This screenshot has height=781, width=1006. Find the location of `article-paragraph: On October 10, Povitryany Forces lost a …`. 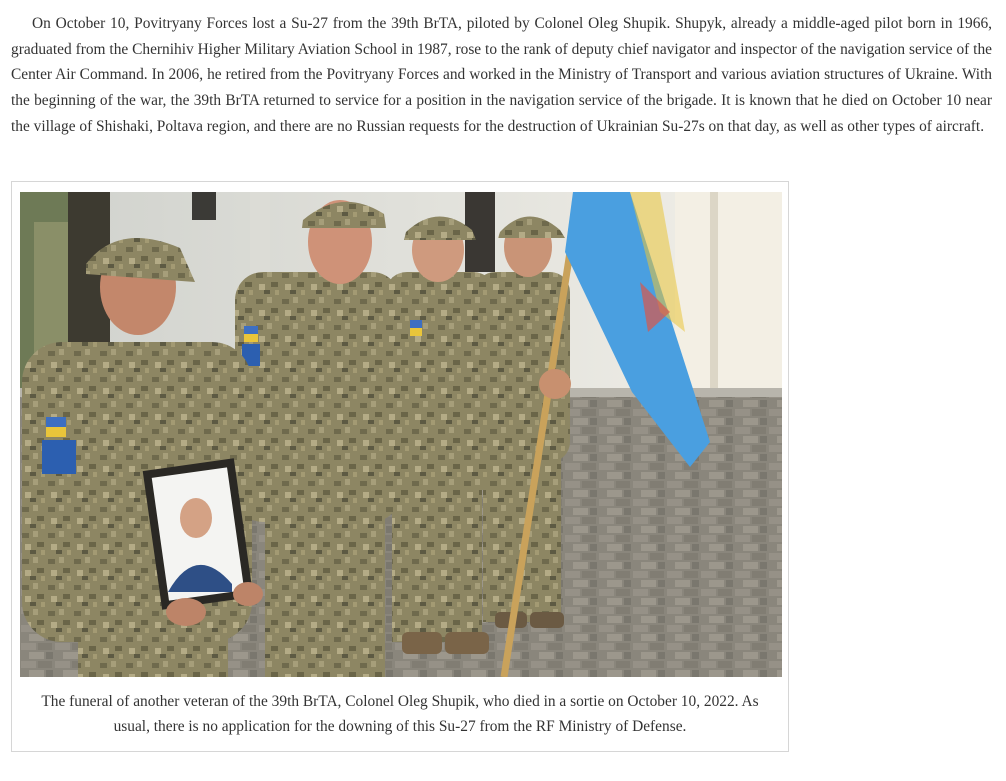

article-paragraph: On October 10, Povitryany Forces lost a … is located at coordinates (501, 75).